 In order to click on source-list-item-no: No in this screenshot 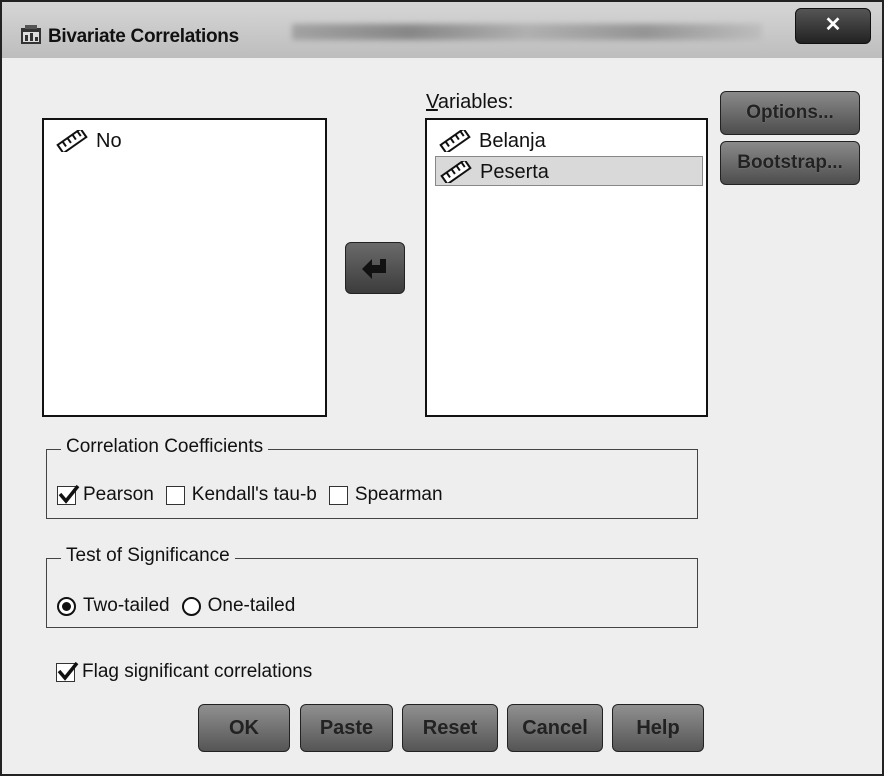, I will do `click(182, 141)`.